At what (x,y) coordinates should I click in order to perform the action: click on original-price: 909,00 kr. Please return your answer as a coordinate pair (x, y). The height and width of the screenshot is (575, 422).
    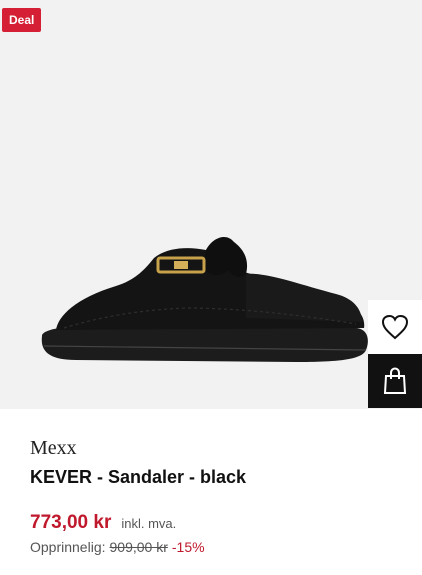
    Looking at the image, I should click on (138, 547).